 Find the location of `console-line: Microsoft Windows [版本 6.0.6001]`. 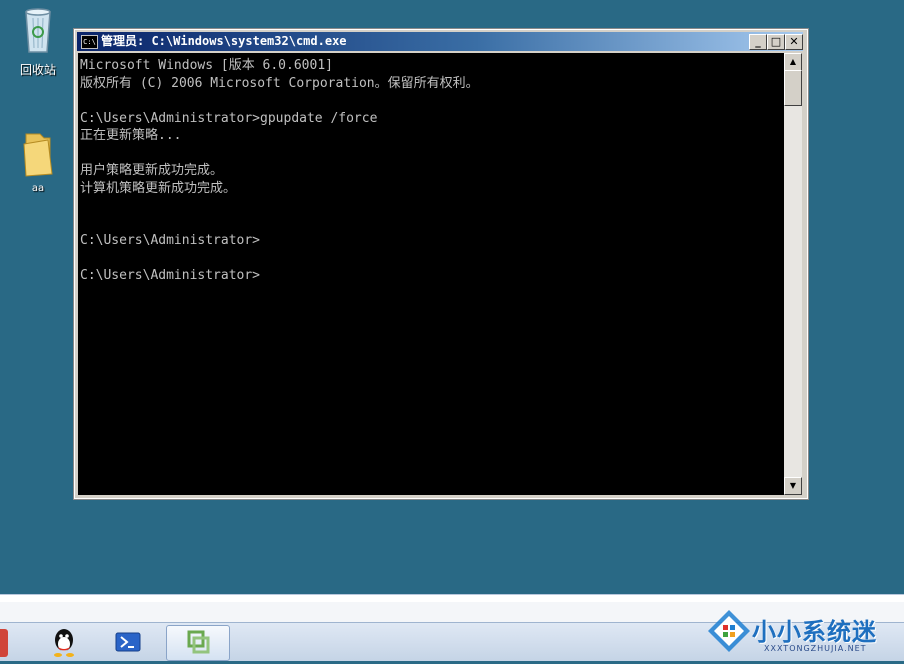

console-line: Microsoft Windows [版本 6.0.6001] is located at coordinates (206, 65).